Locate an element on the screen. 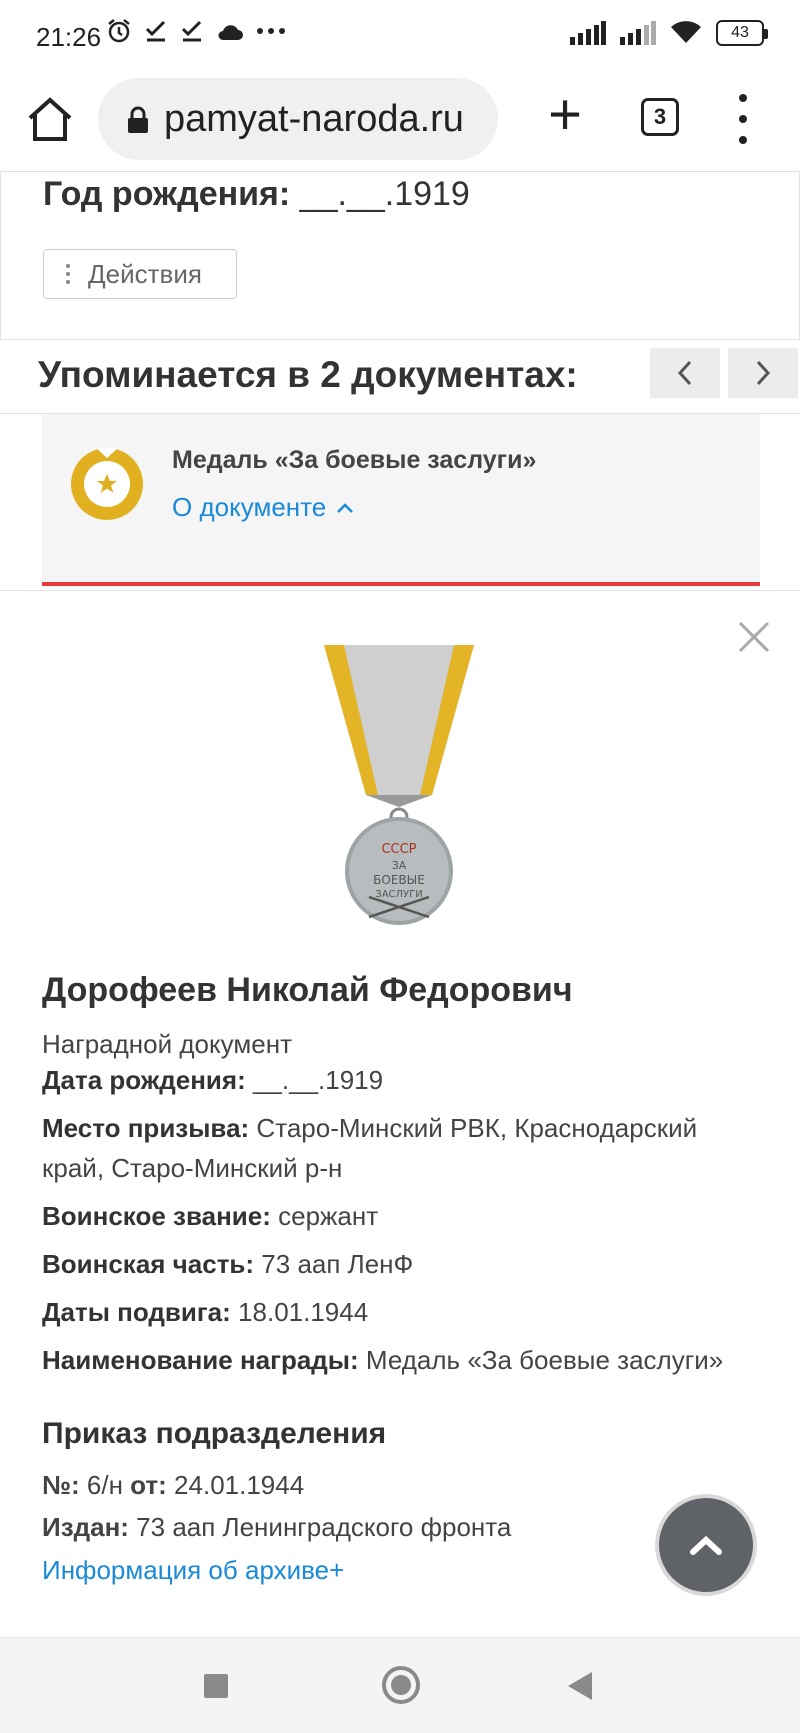 The width and height of the screenshot is (800, 1733). field-row: Даты подвига: 18.01.1944 is located at coordinates (392, 1312).